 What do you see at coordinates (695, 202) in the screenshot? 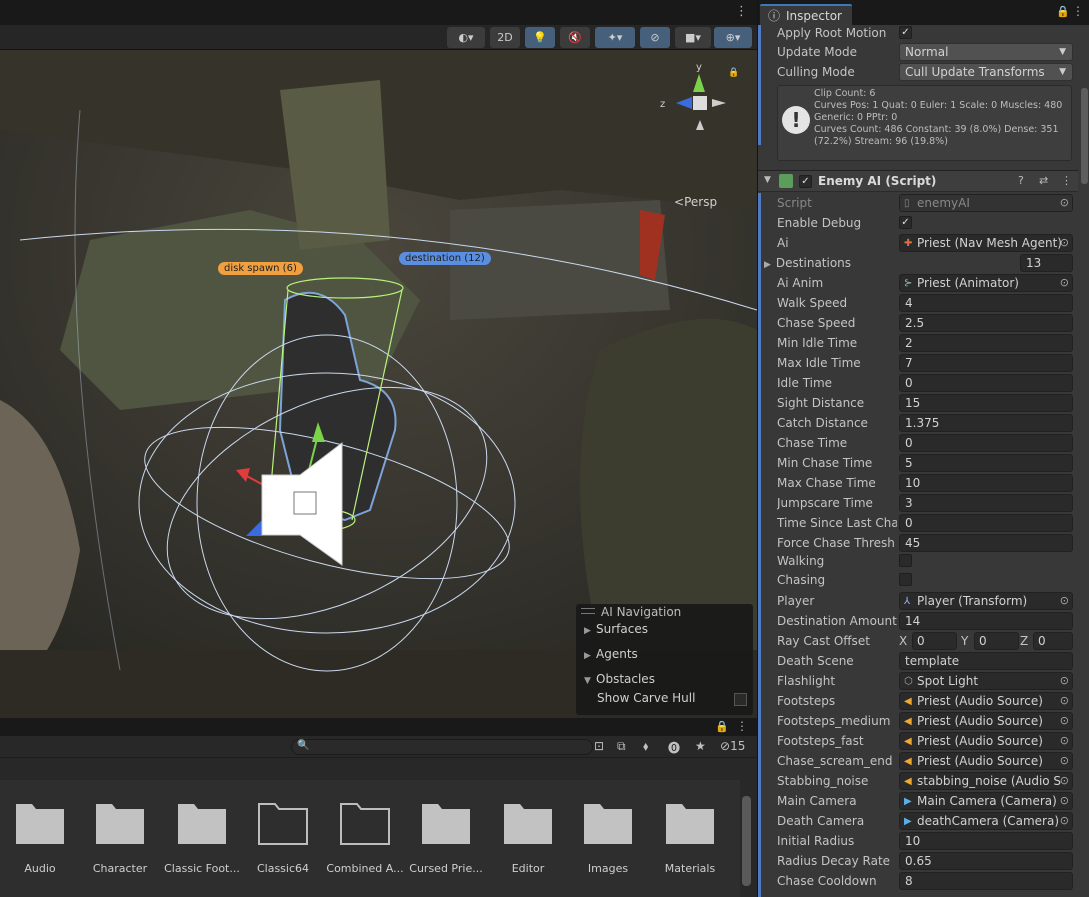
I see `projection-toggle: <Persp` at bounding box center [695, 202].